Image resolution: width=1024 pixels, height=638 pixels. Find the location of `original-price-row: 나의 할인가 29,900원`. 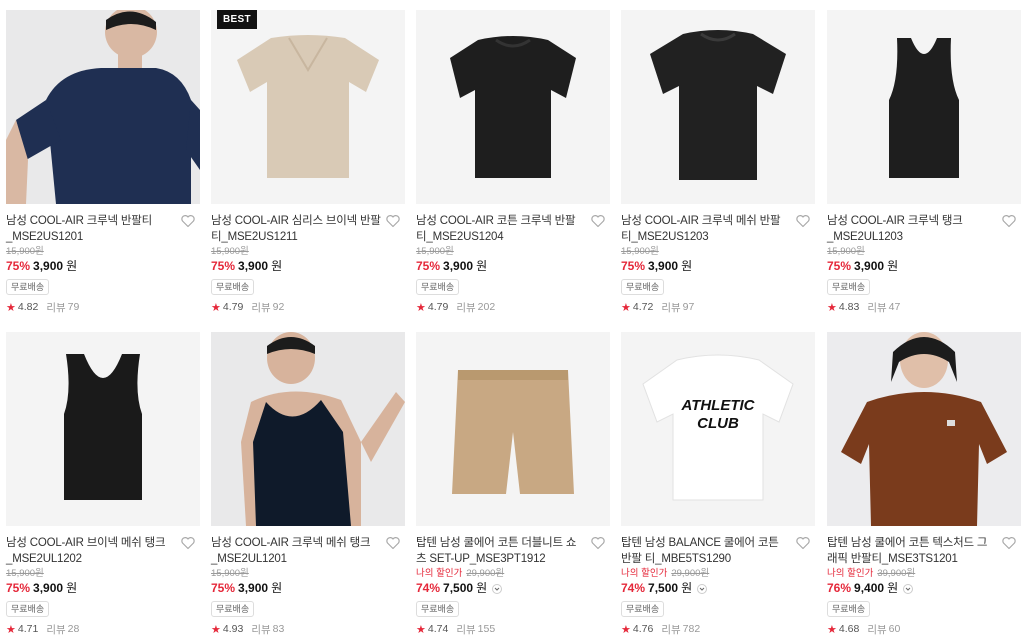

original-price-row: 나의 할인가 29,900원 is located at coordinates (513, 573).